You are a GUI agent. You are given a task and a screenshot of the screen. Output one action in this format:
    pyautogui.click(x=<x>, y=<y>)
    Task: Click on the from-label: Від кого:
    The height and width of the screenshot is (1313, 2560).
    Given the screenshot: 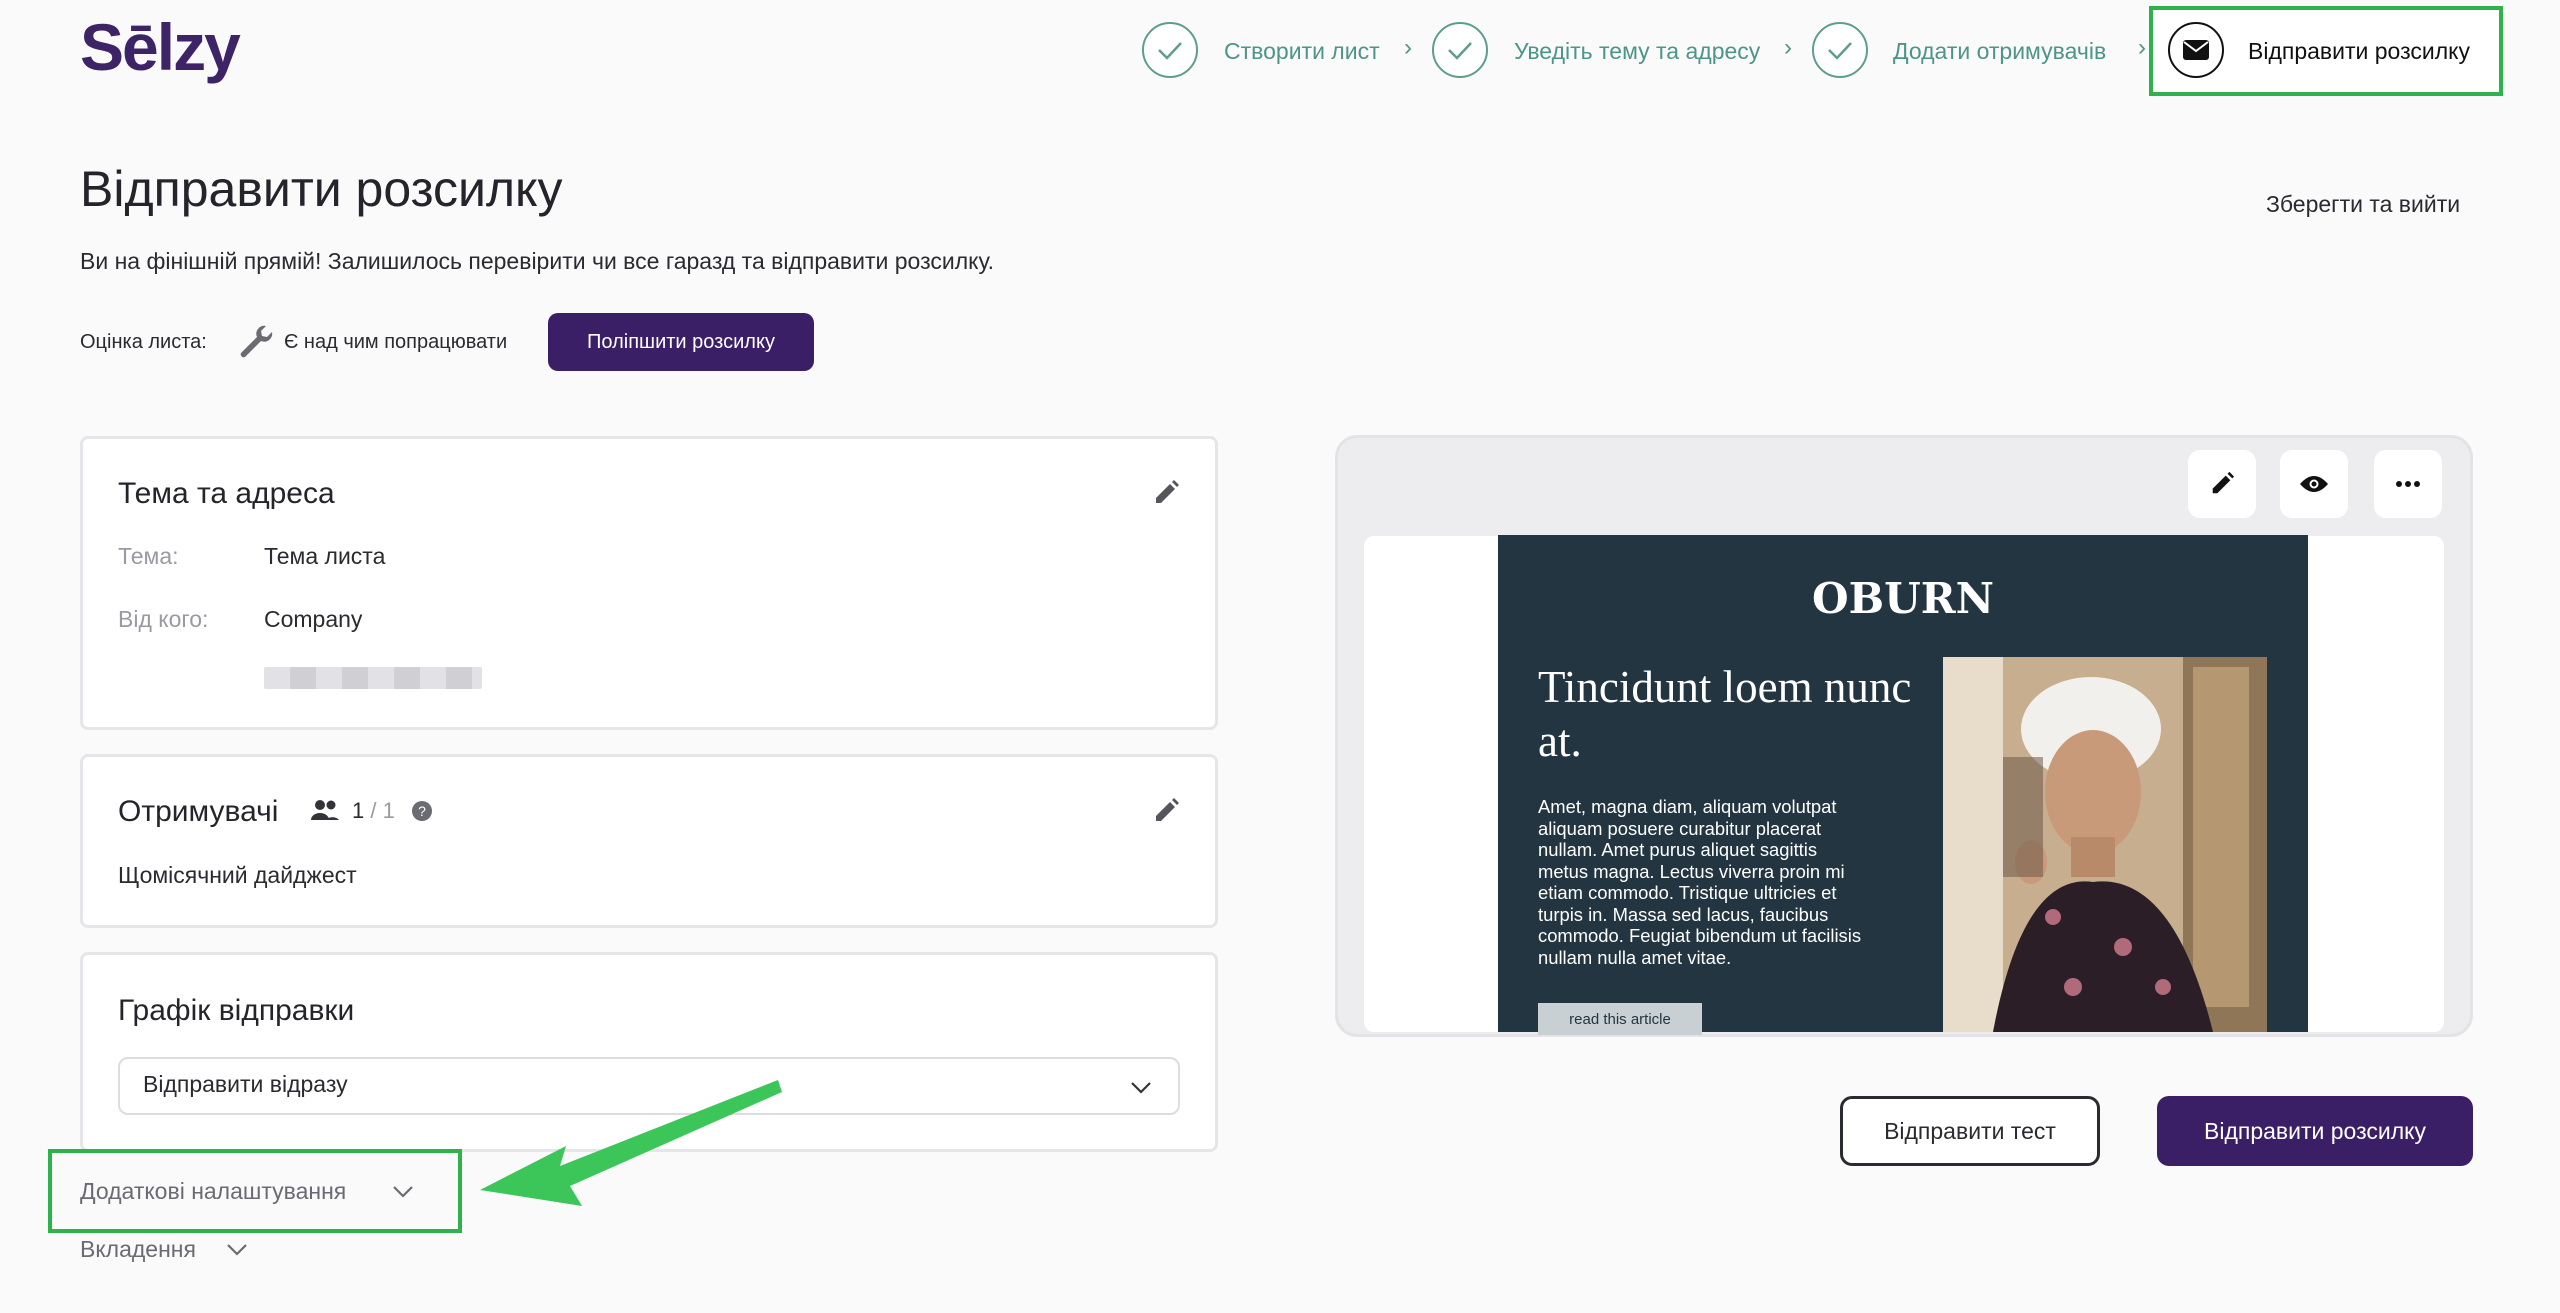 What is the action you would take?
    pyautogui.click(x=163, y=619)
    